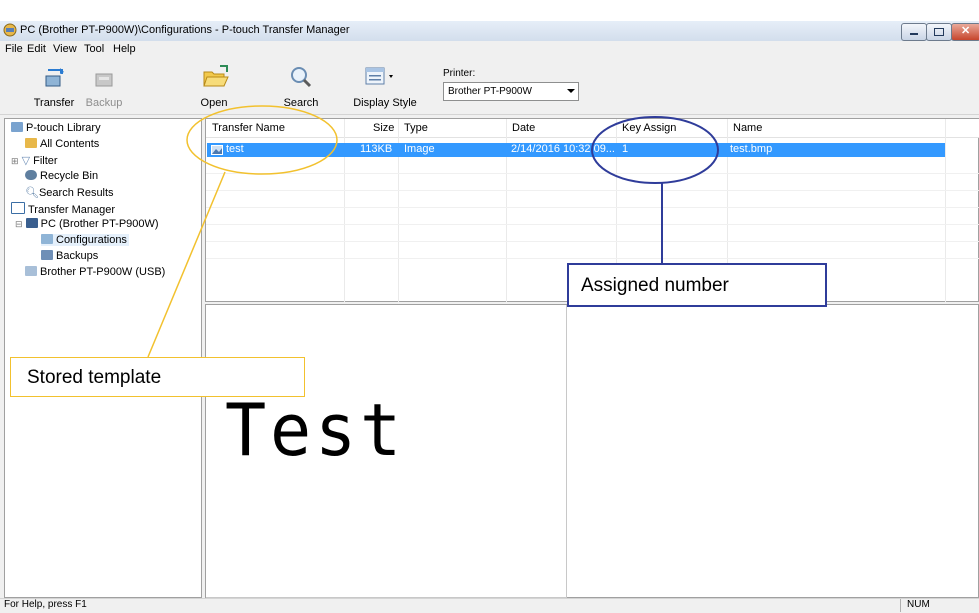 The image size is (979, 613). I want to click on assigned-number-callout: Assigned number, so click(697, 285).